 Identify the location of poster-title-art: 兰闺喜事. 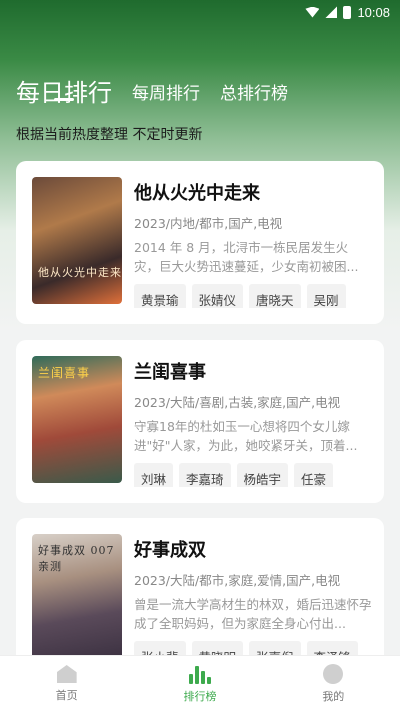
(64, 373).